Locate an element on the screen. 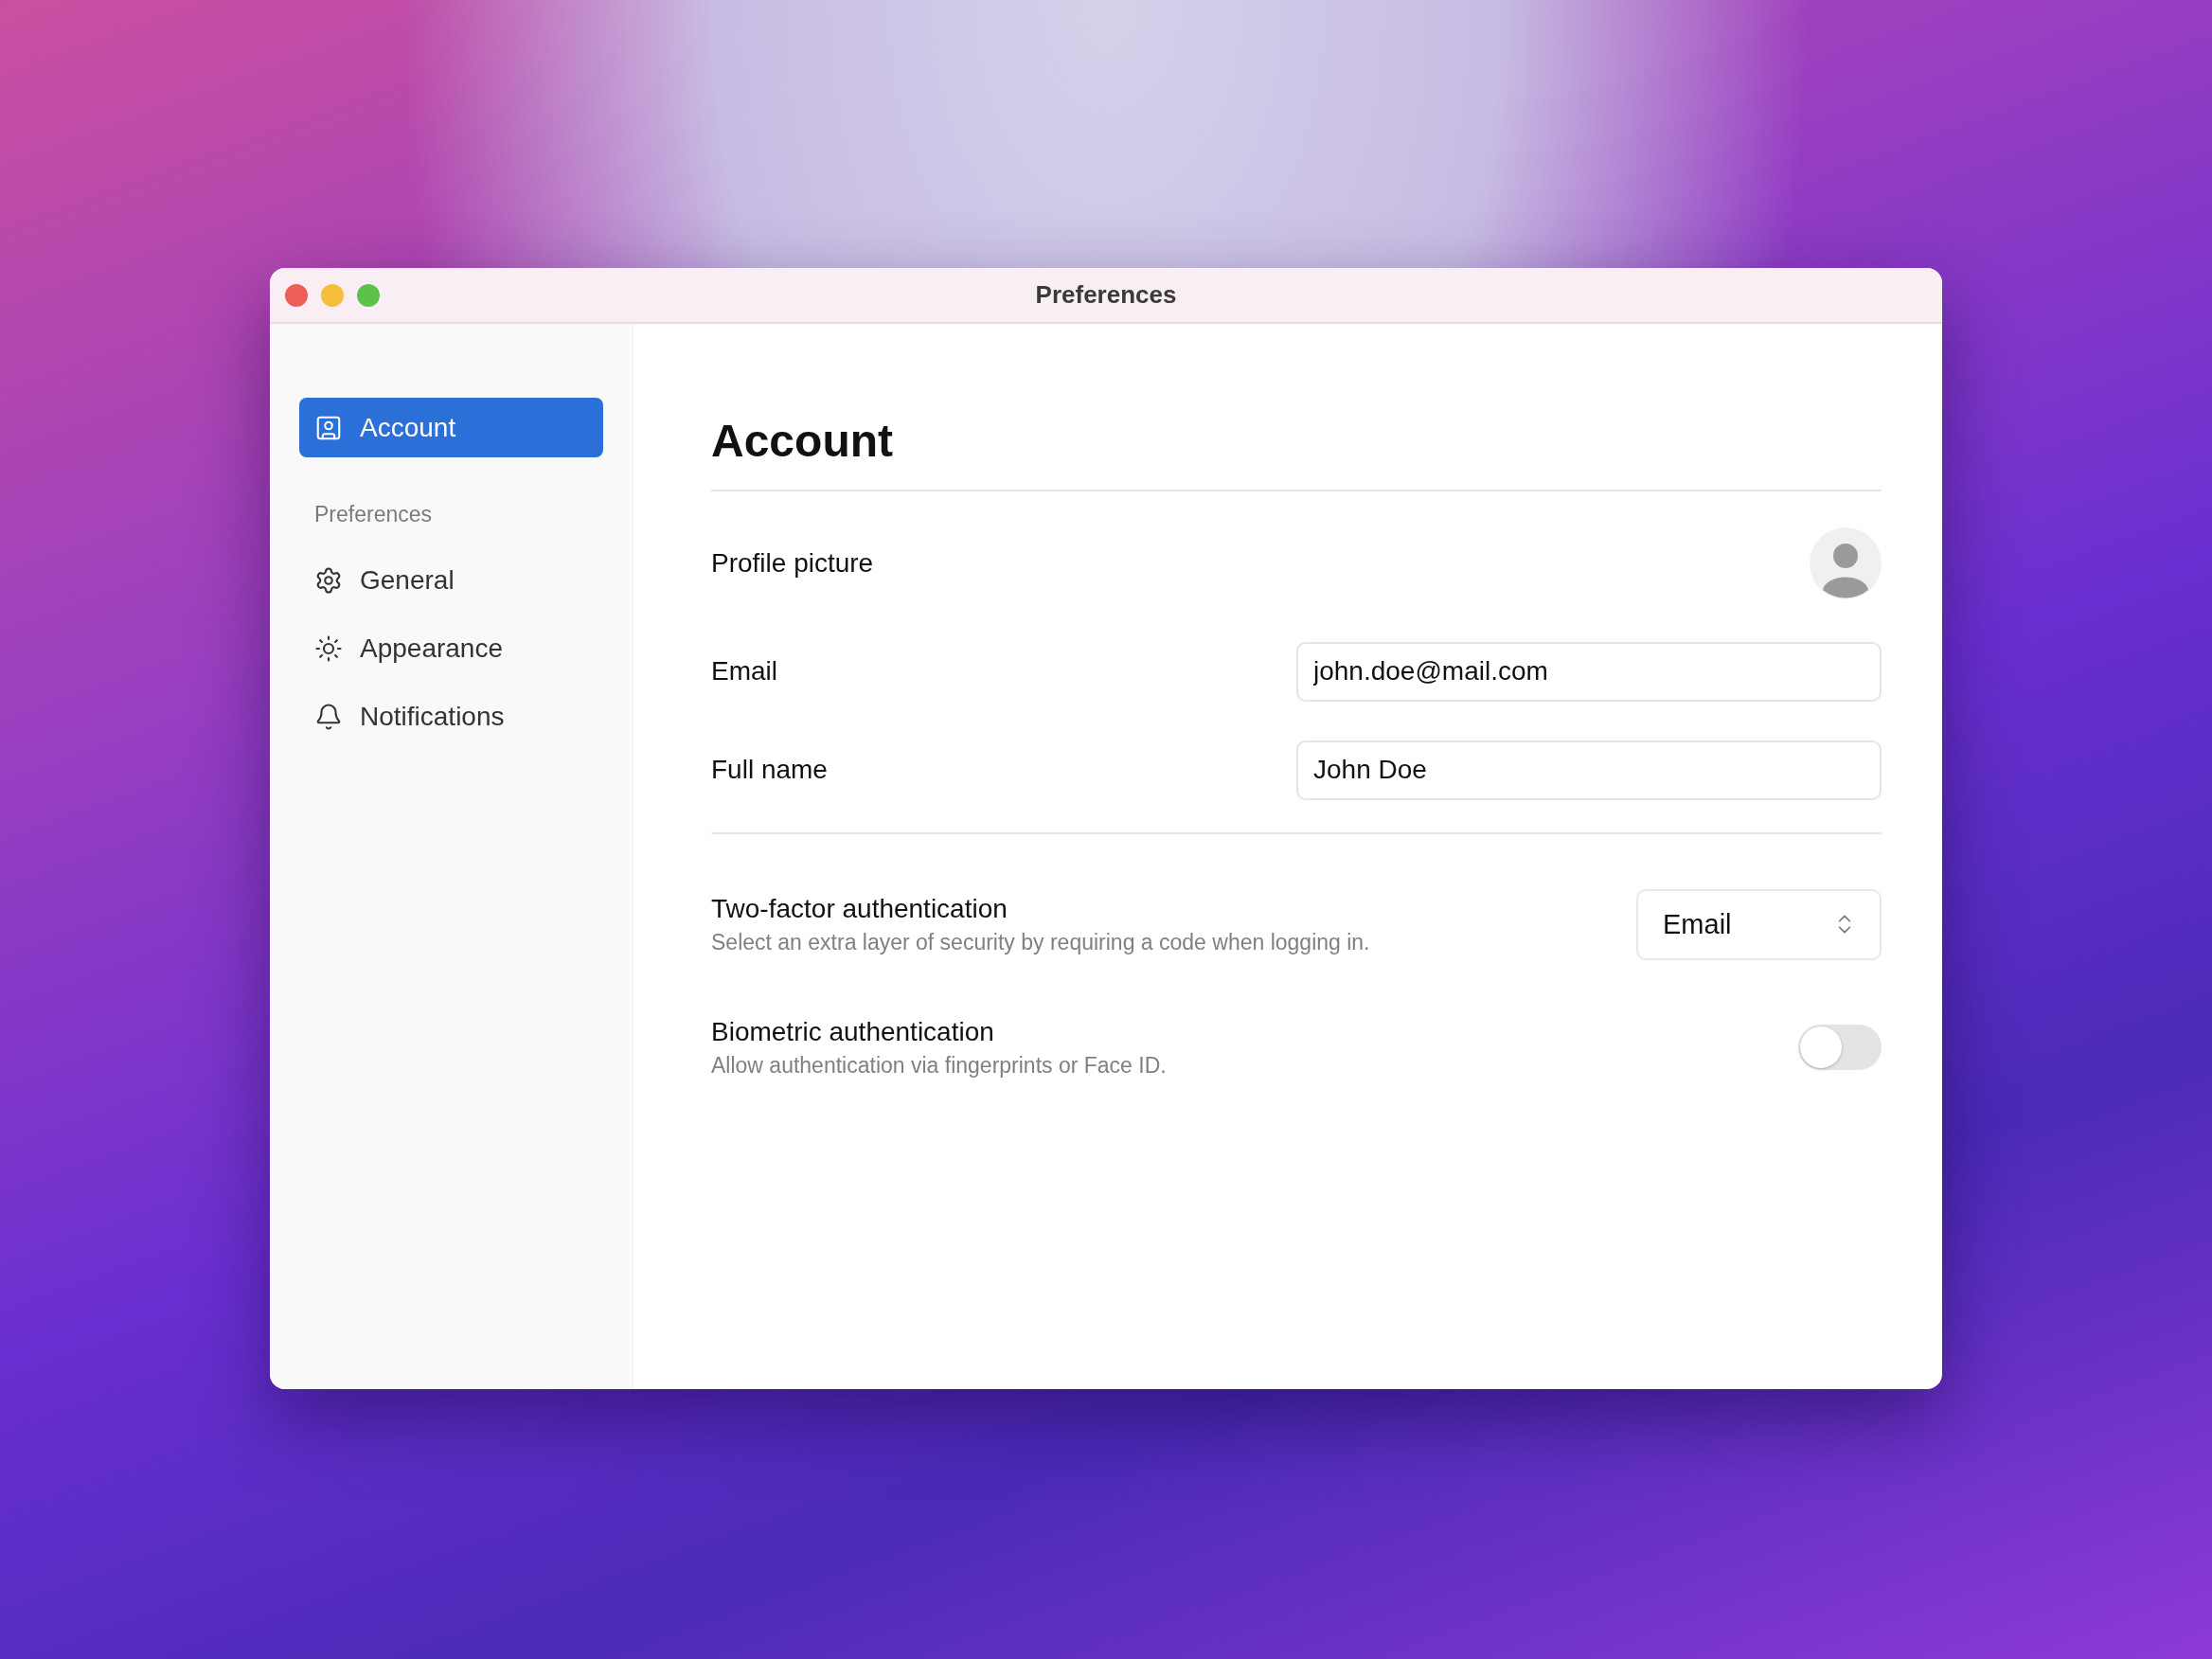 Image resolution: width=2212 pixels, height=1659 pixels. row-label: Two-factor authentication is located at coordinates (859, 908).